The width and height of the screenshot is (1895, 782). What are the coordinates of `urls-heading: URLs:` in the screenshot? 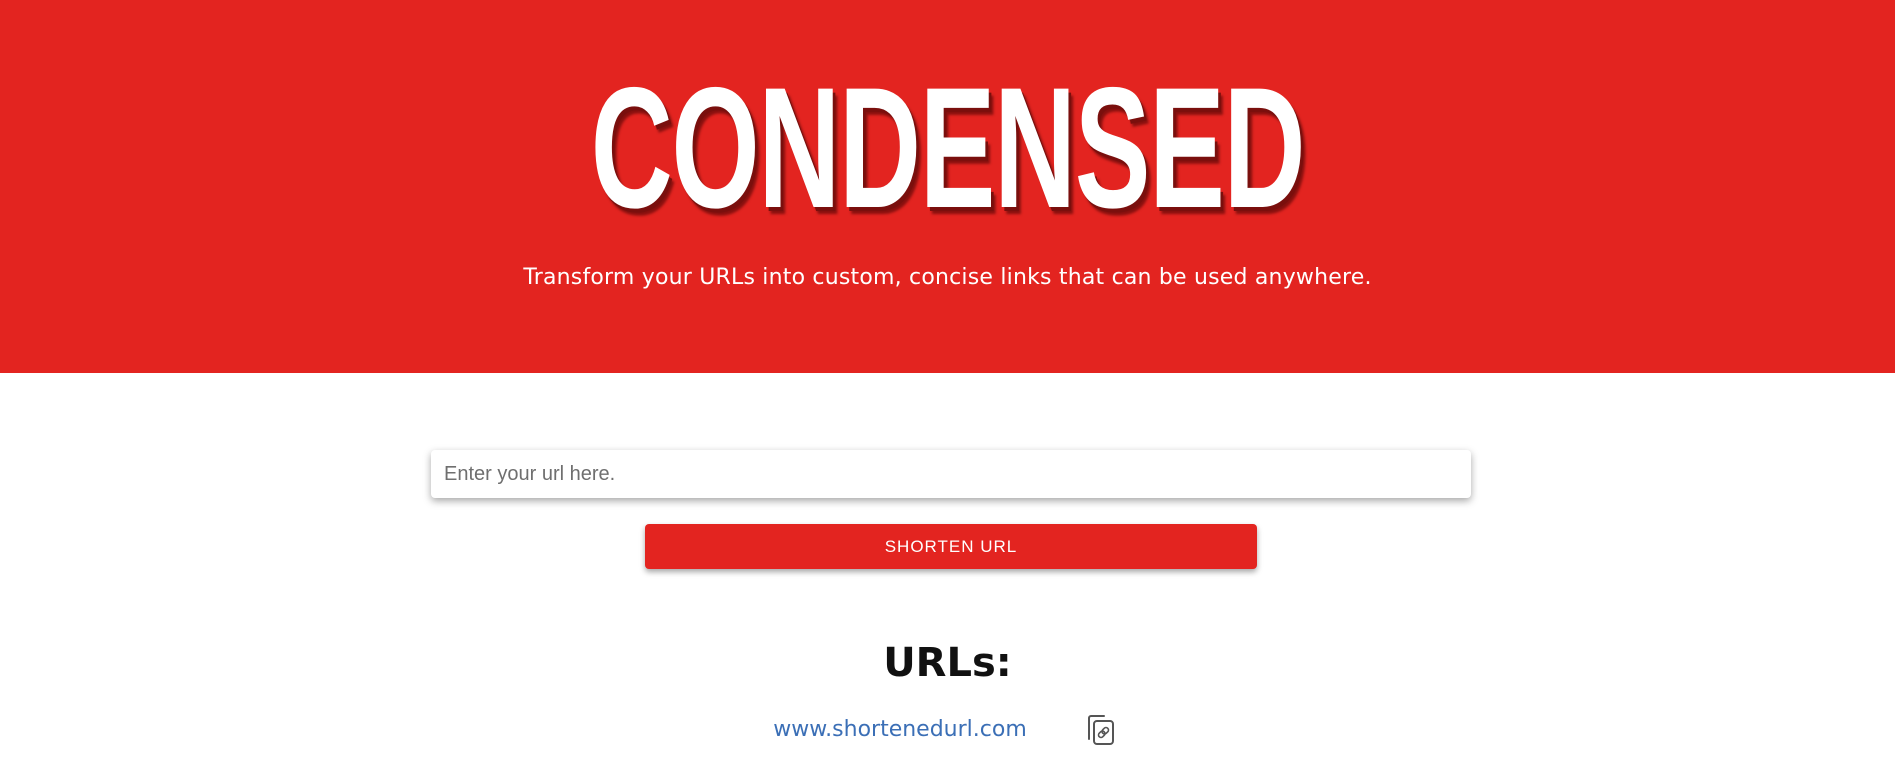 It's located at (947, 663).